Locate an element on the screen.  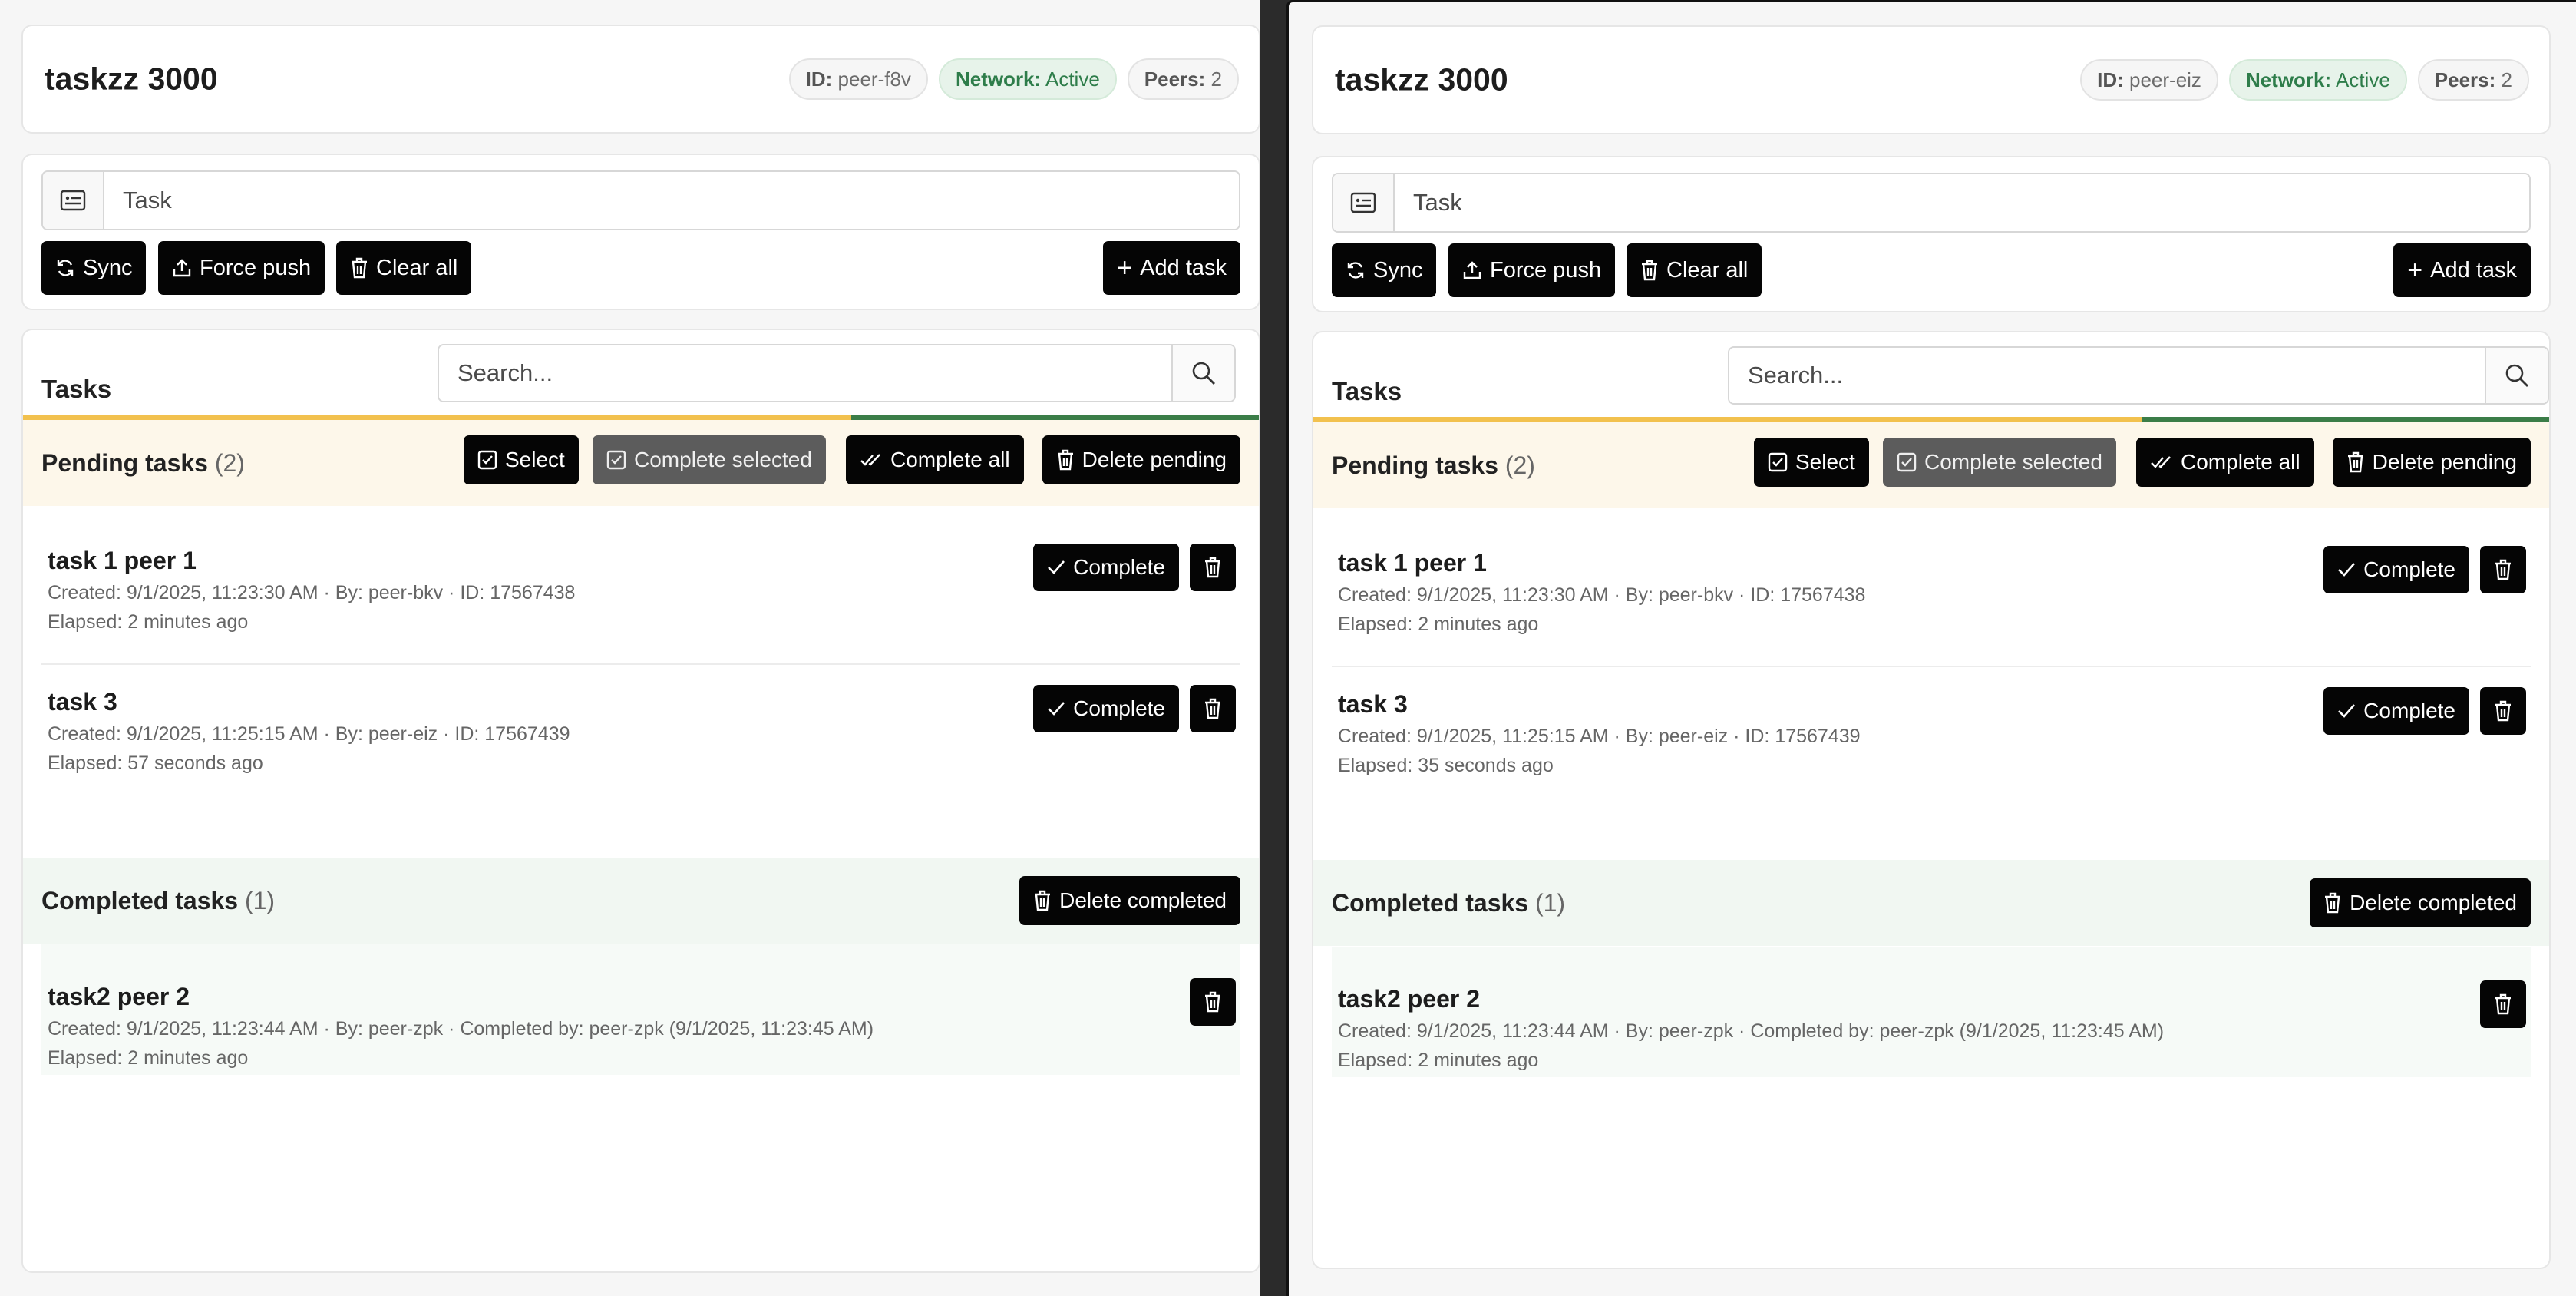
peers-count-badge: Peers: 2 is located at coordinates (1183, 79).